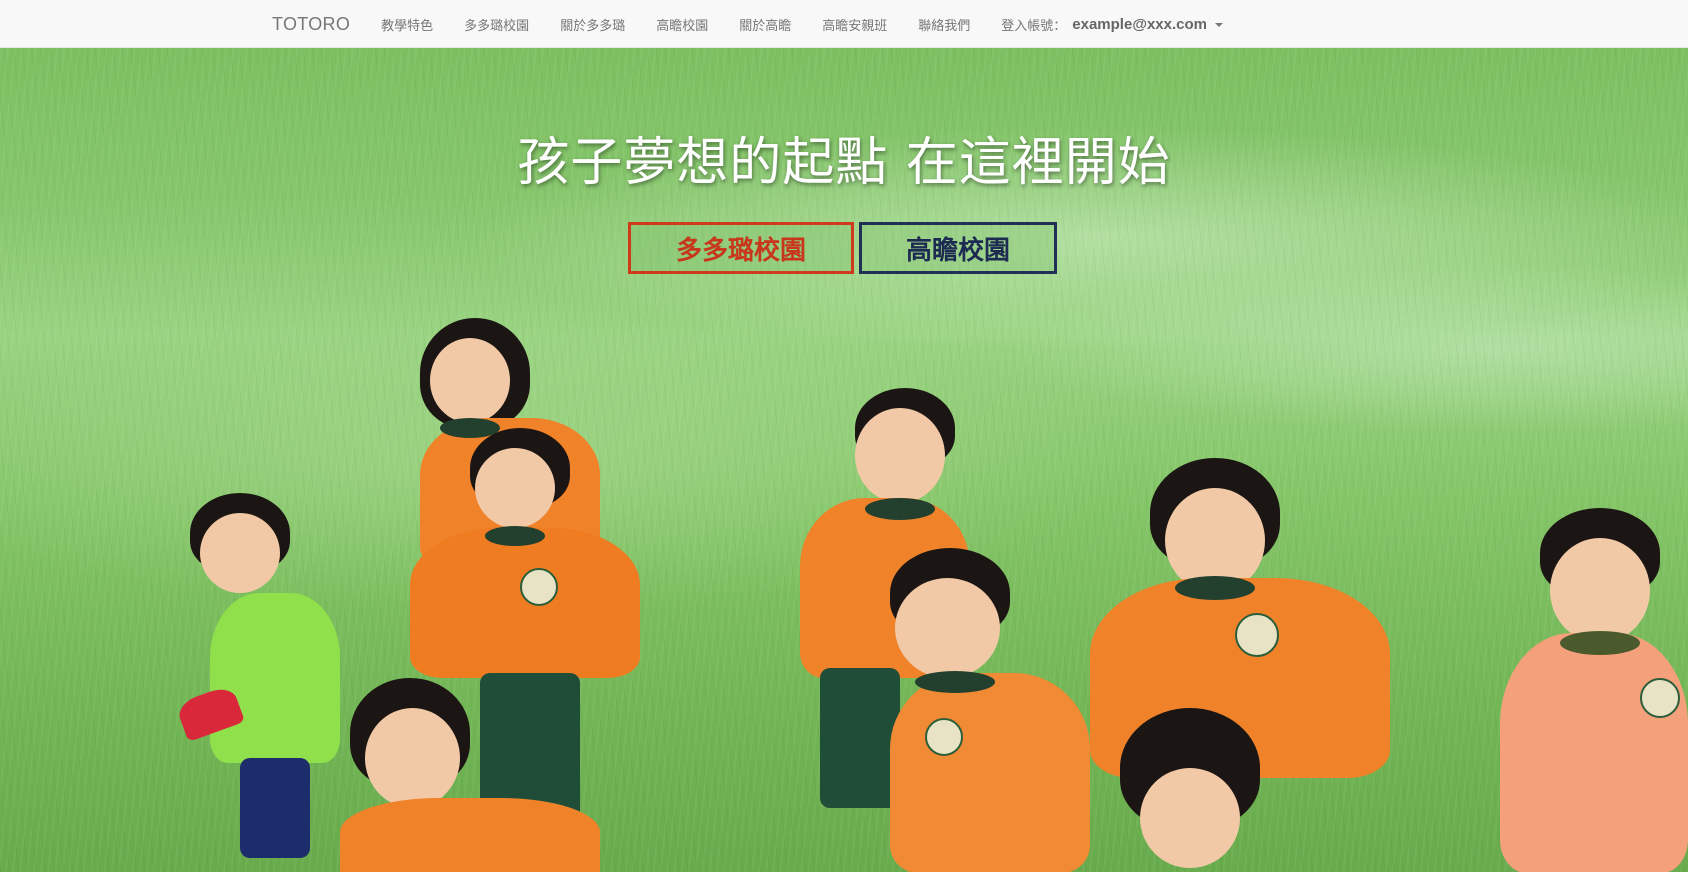 Image resolution: width=1688 pixels, height=872 pixels. What do you see at coordinates (765, 24) in the screenshot?
I see `nav-item-about-gaozhan: 關於高瞻` at bounding box center [765, 24].